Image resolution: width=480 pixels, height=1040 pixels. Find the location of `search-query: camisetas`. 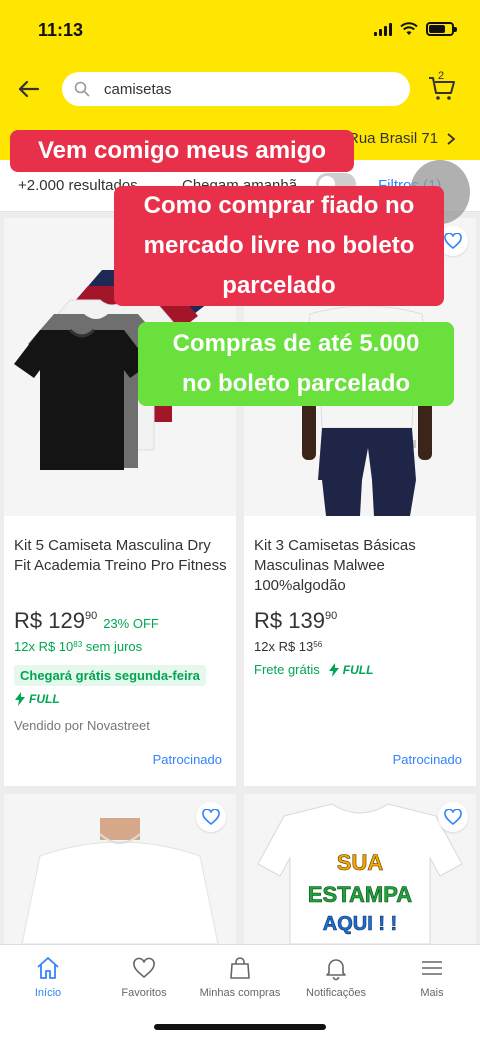

search-query: camisetas is located at coordinates (138, 89).